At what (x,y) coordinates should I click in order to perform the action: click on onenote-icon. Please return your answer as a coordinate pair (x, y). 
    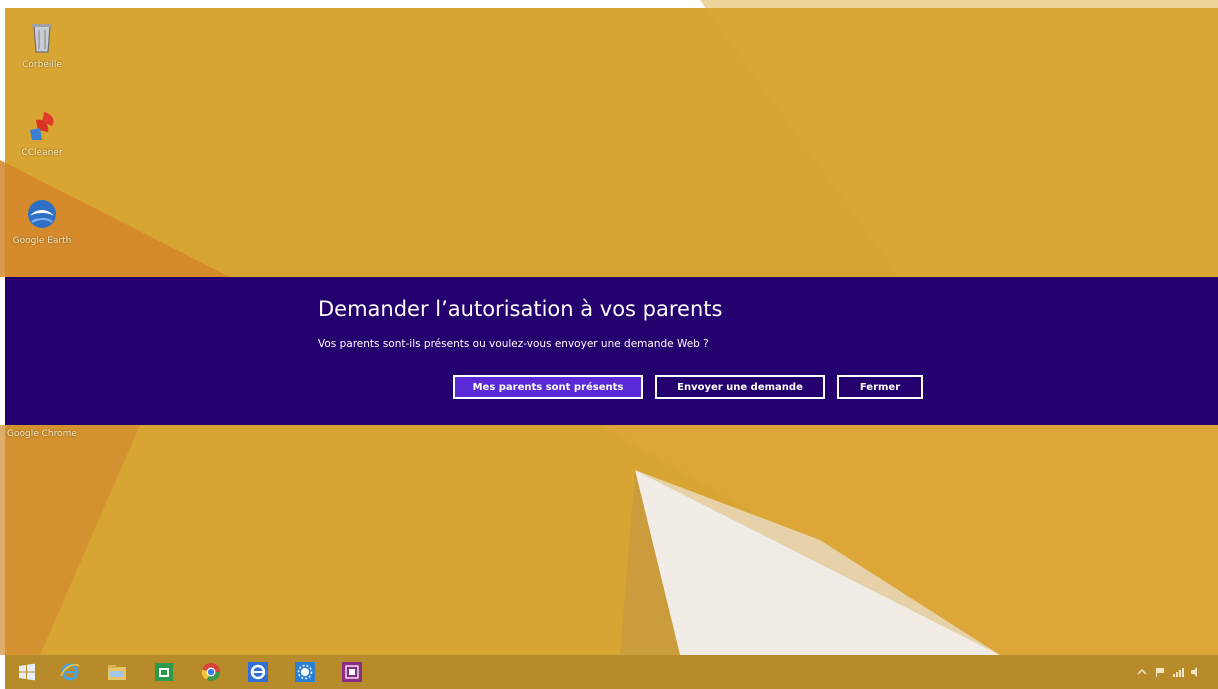
    Looking at the image, I should click on (352, 672).